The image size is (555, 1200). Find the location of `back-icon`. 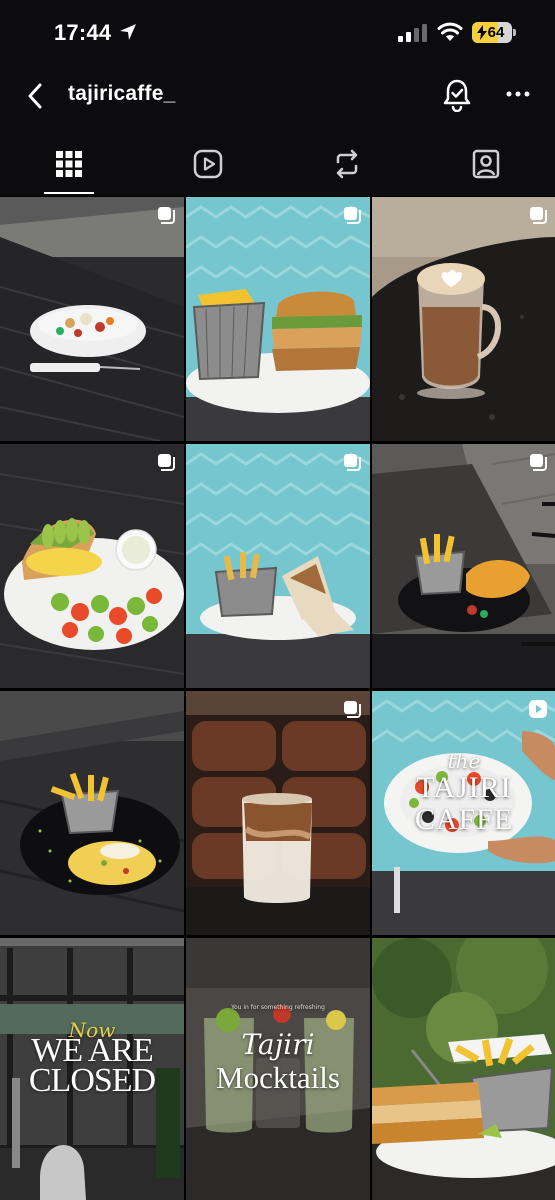

back-icon is located at coordinates (36, 96).